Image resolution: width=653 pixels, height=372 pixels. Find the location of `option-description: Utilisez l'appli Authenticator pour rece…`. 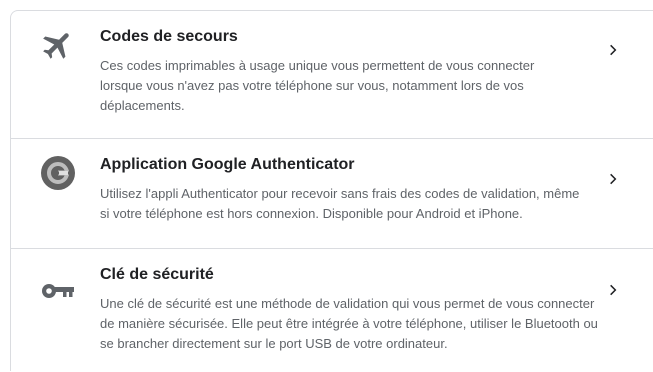

option-description: Utilisez l'appli Authenticator pour rece… is located at coordinates (340, 203).